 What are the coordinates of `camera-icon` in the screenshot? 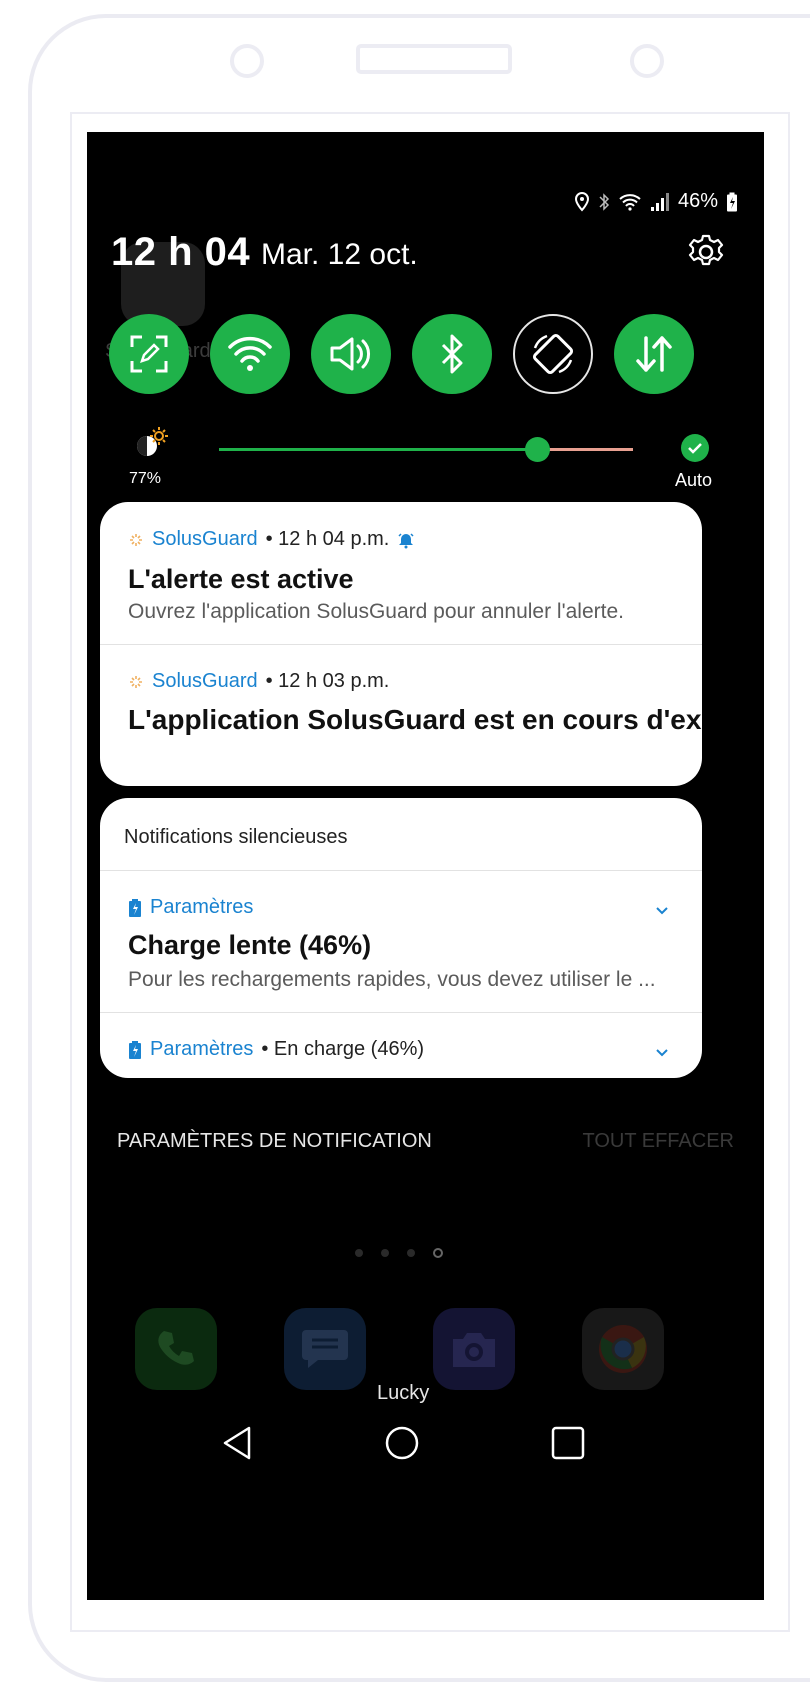 It's located at (474, 1350).